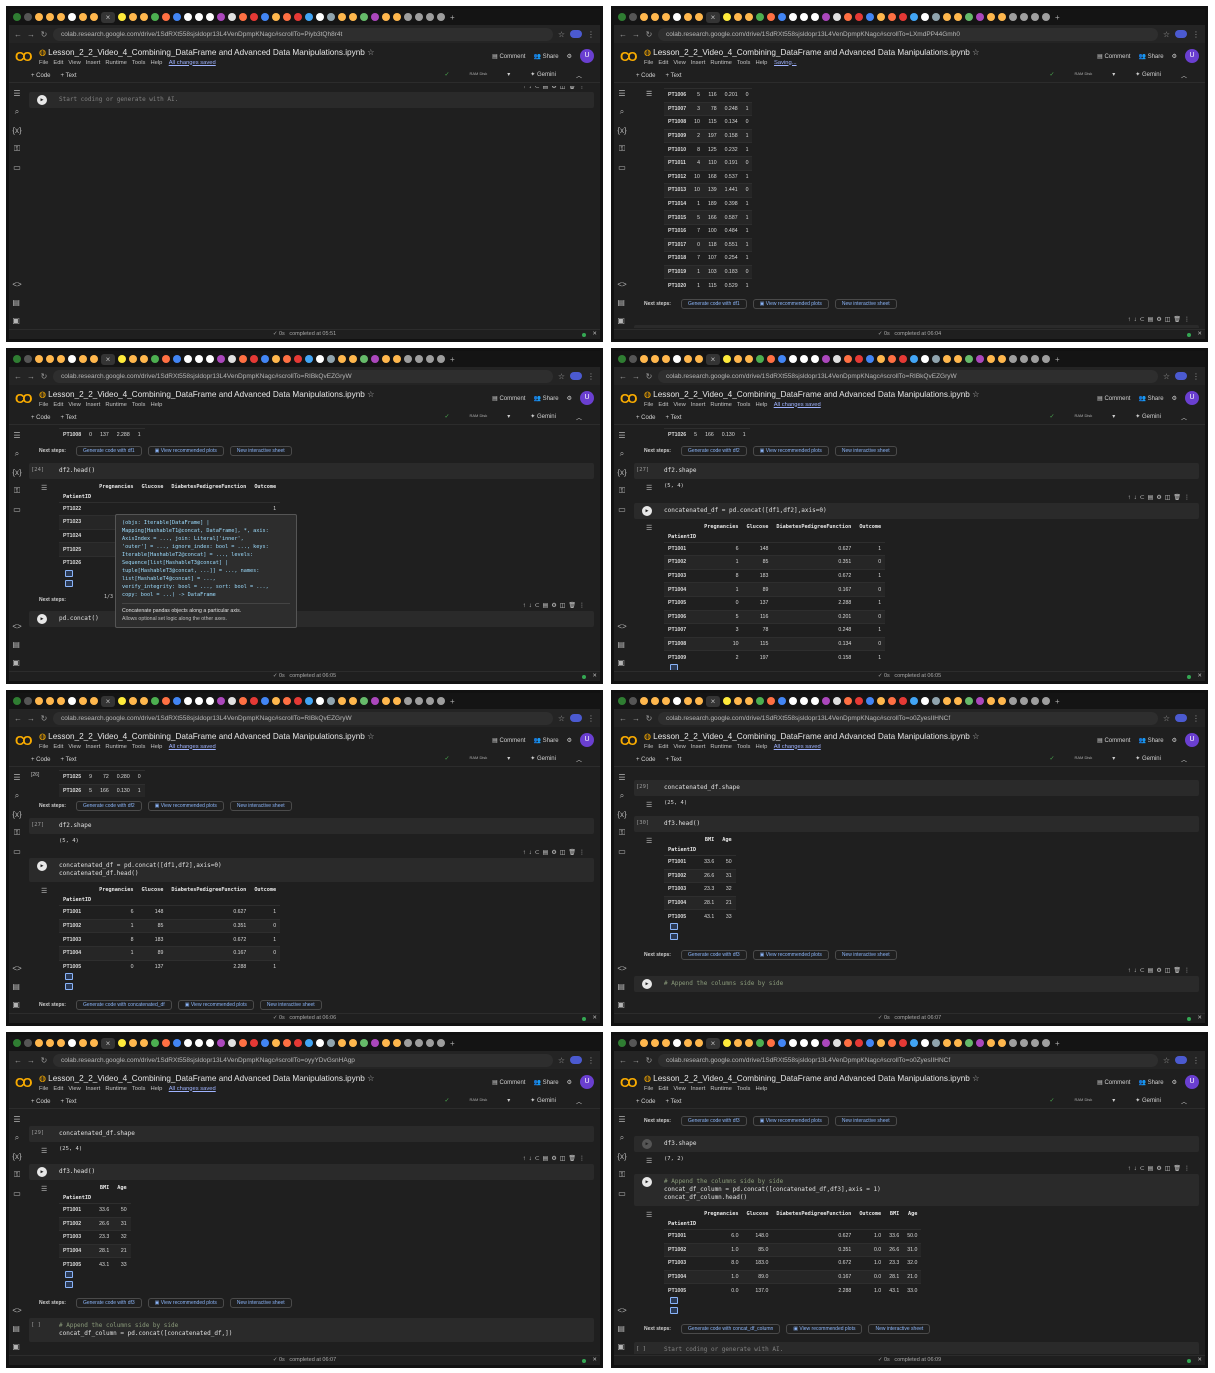 The image size is (1215, 1373). What do you see at coordinates (16, 1004) in the screenshot?
I see `terminal-icon: ▣` at bounding box center [16, 1004].